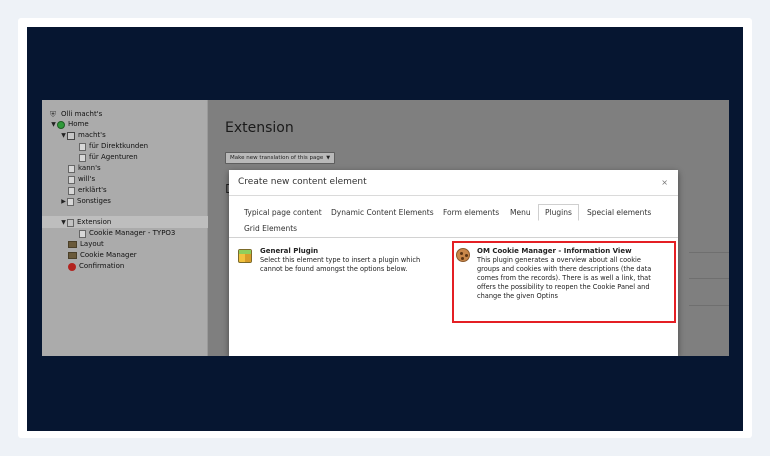 This screenshot has width=770, height=456. What do you see at coordinates (664, 182) in the screenshot?
I see `close-icon: ×` at bounding box center [664, 182].